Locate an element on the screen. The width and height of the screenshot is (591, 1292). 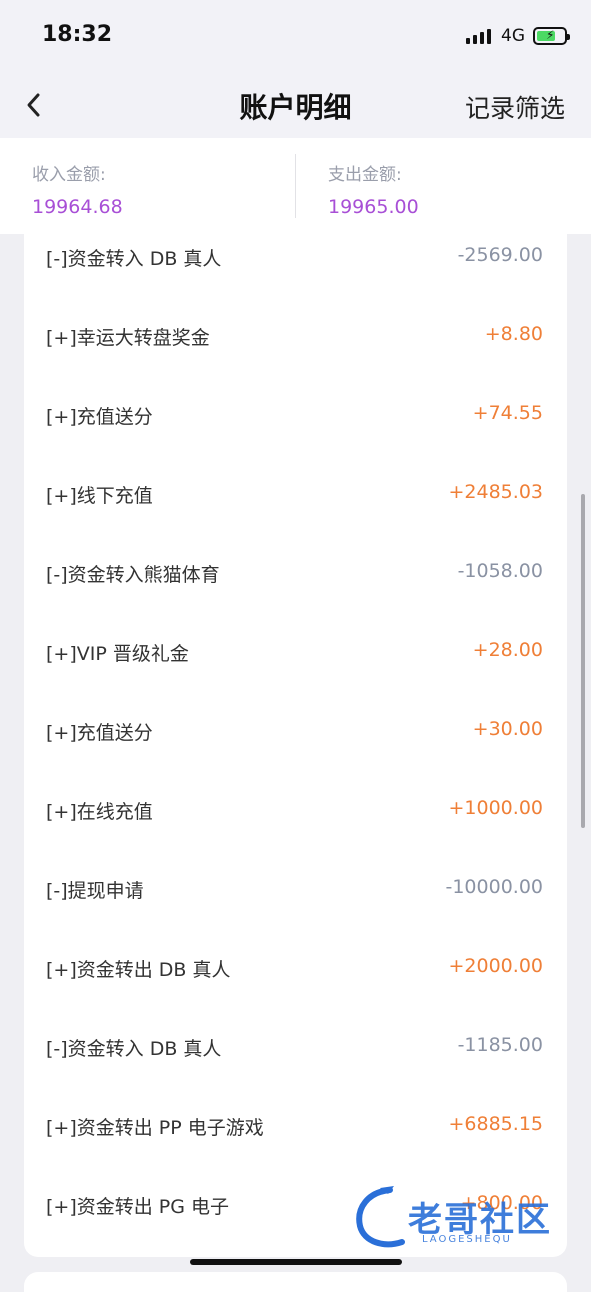
record-label: [-]提现申请 is located at coordinates (95, 891).